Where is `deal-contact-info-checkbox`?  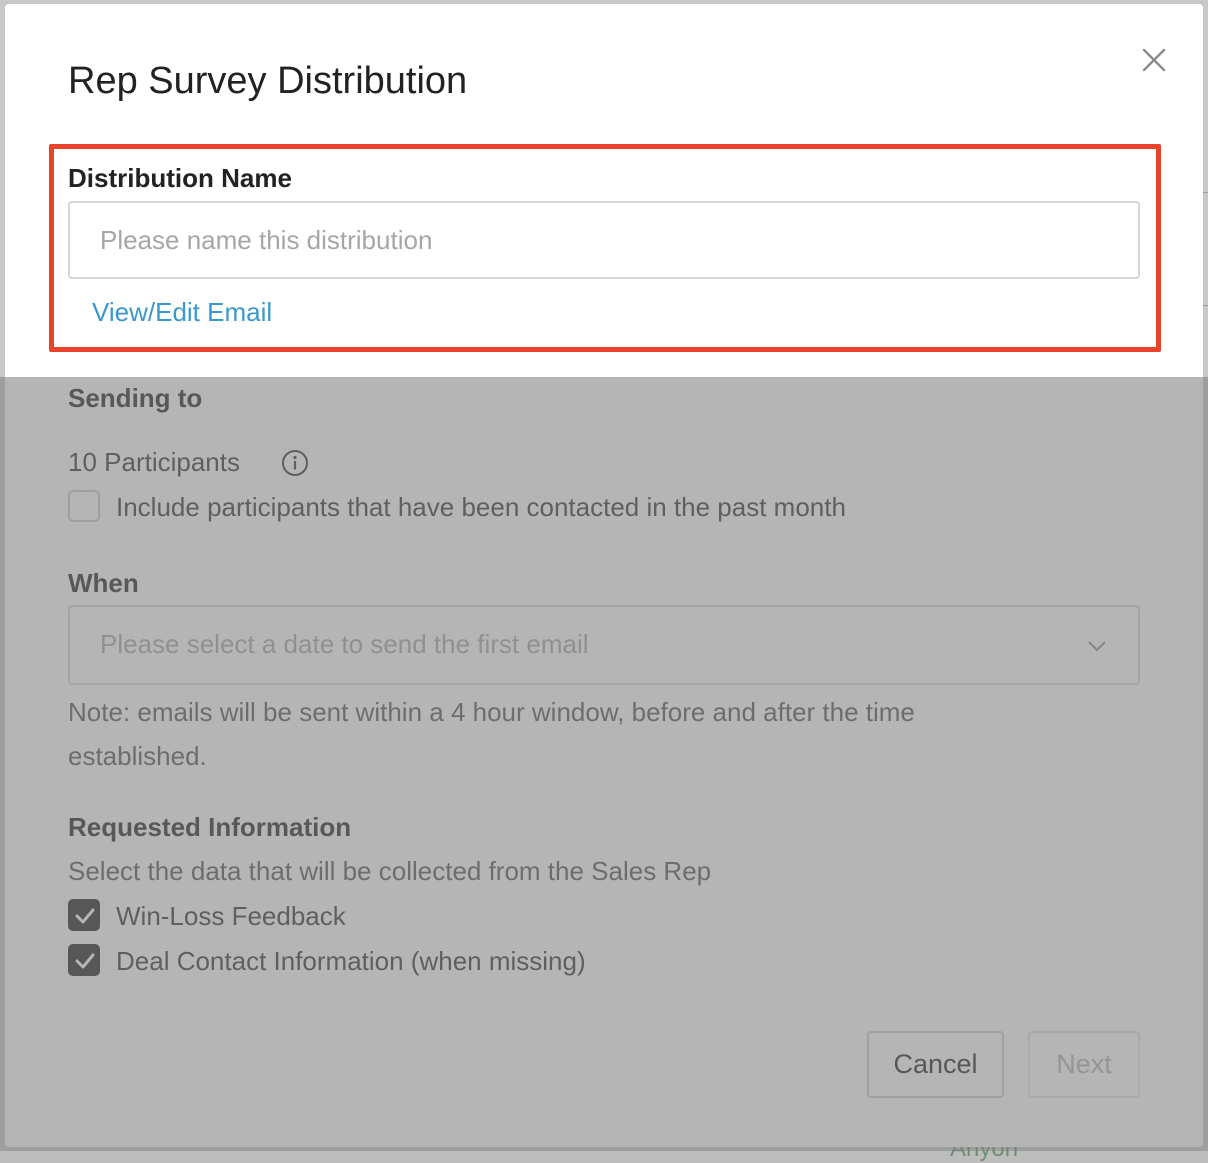 deal-contact-info-checkbox is located at coordinates (84, 960).